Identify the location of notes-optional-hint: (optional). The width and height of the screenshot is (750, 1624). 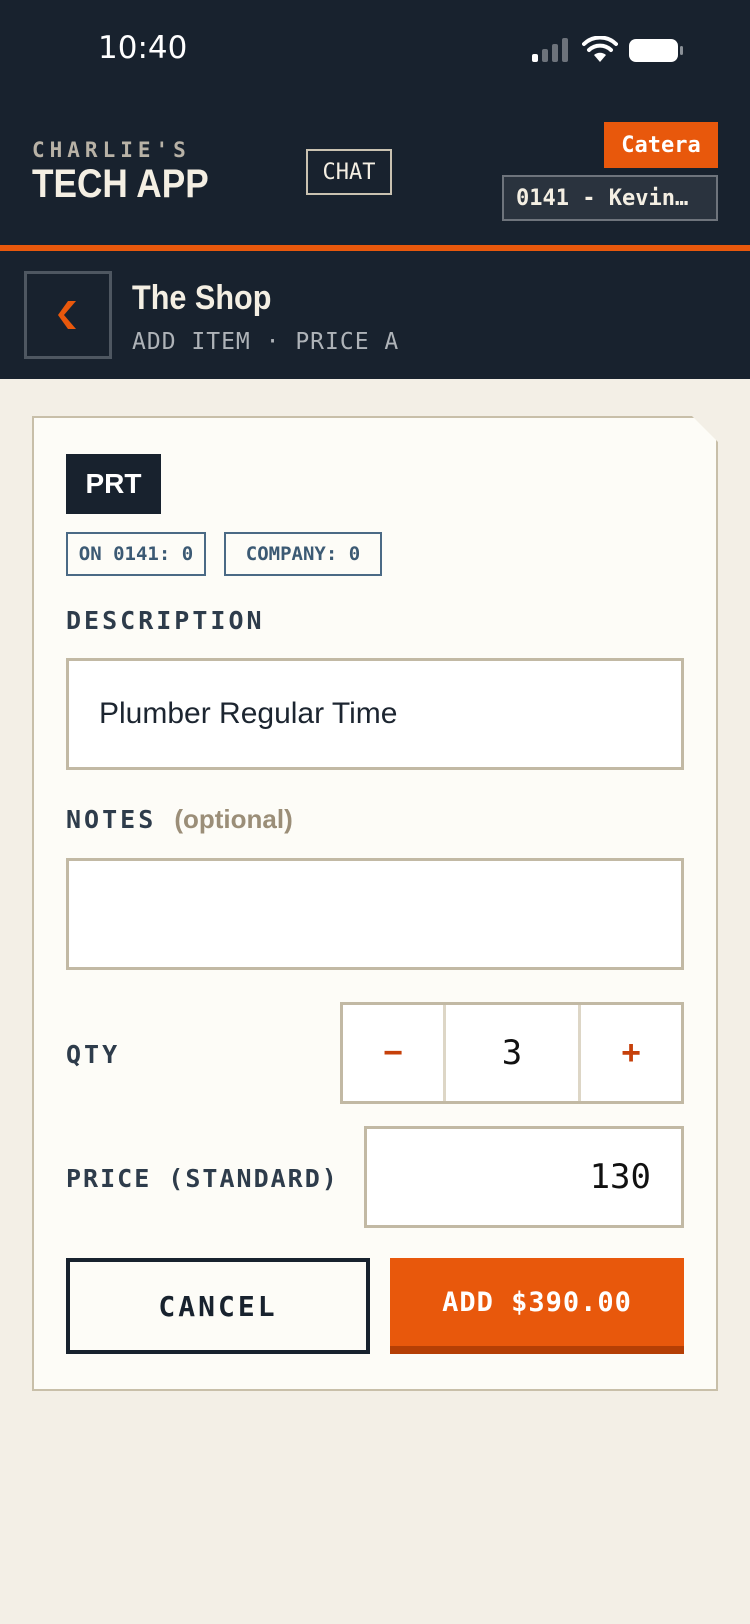
(233, 819).